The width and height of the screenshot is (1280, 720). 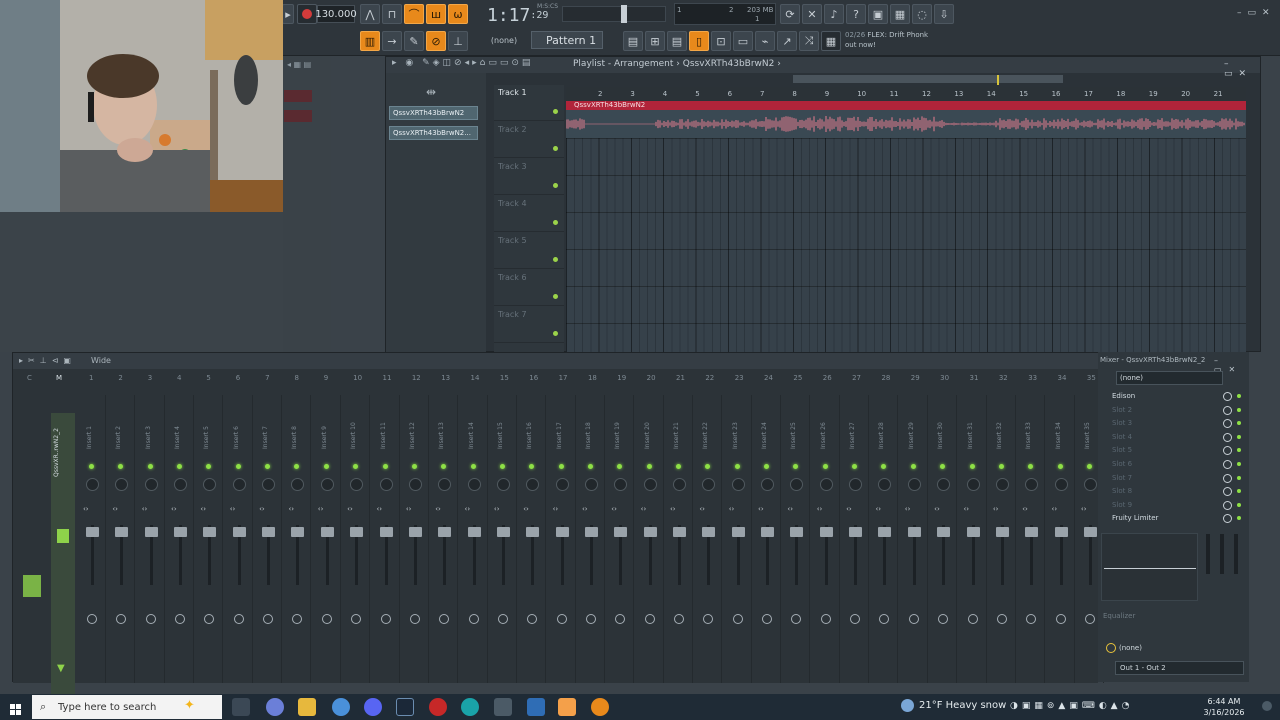 I want to click on track-header: Track 3, so click(x=529, y=177).